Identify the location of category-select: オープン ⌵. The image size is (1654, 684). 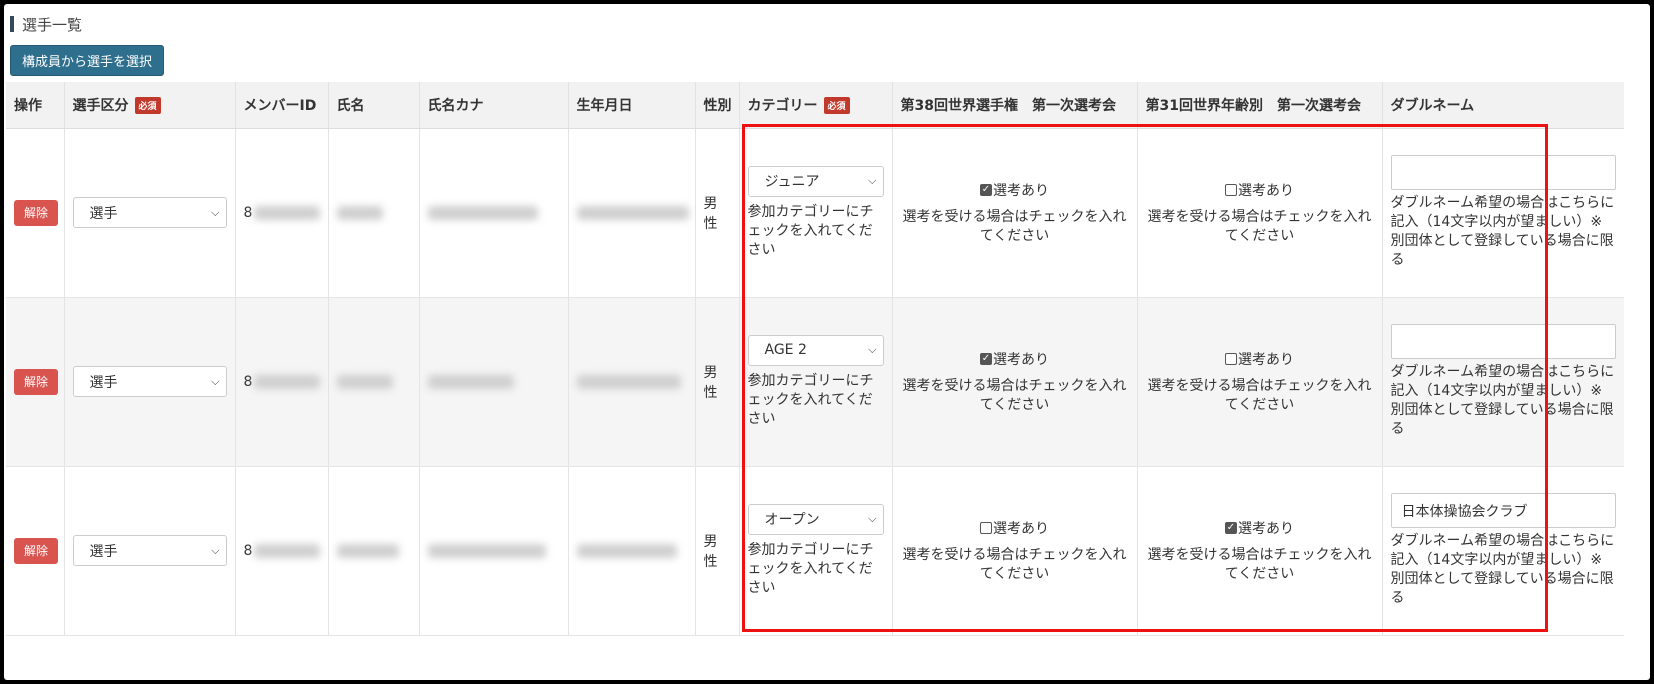
(815, 519).